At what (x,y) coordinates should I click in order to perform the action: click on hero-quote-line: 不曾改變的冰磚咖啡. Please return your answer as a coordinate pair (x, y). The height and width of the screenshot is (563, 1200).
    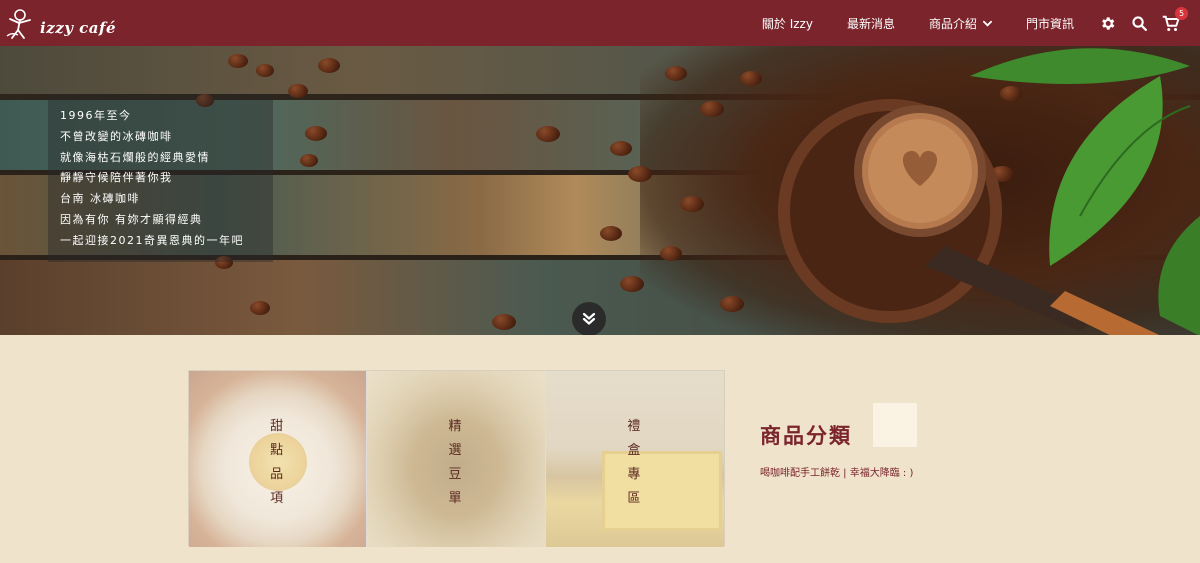
    Looking at the image, I should click on (116, 136).